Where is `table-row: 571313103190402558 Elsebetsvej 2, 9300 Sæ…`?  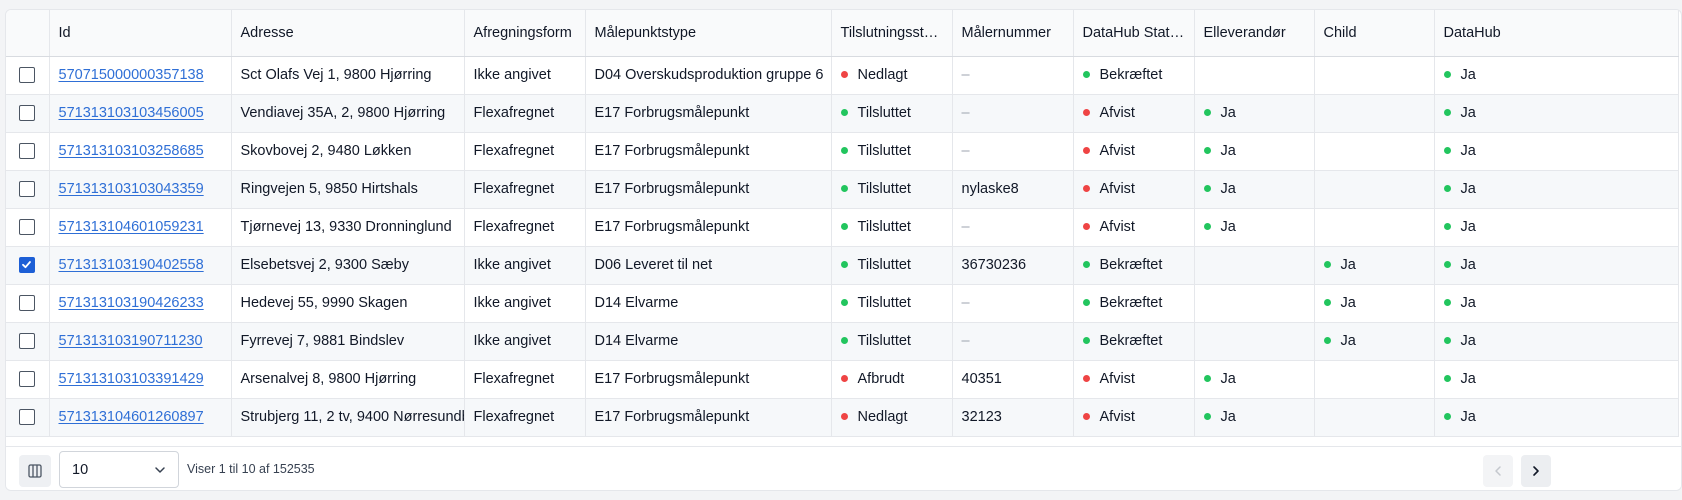
table-row: 571313103190402558 Elsebetsvej 2, 9300 Sæ… is located at coordinates (842, 265).